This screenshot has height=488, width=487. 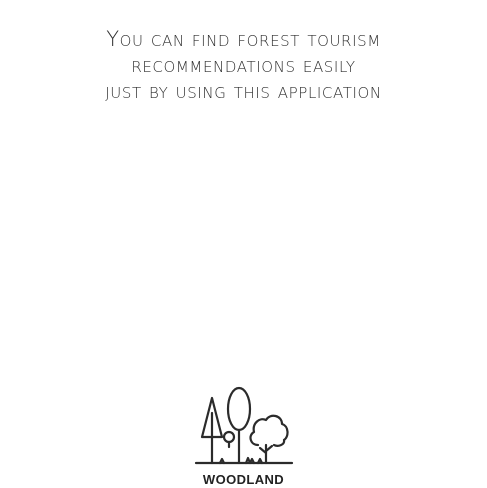 What do you see at coordinates (243, 425) in the screenshot?
I see `forest-trees-icon` at bounding box center [243, 425].